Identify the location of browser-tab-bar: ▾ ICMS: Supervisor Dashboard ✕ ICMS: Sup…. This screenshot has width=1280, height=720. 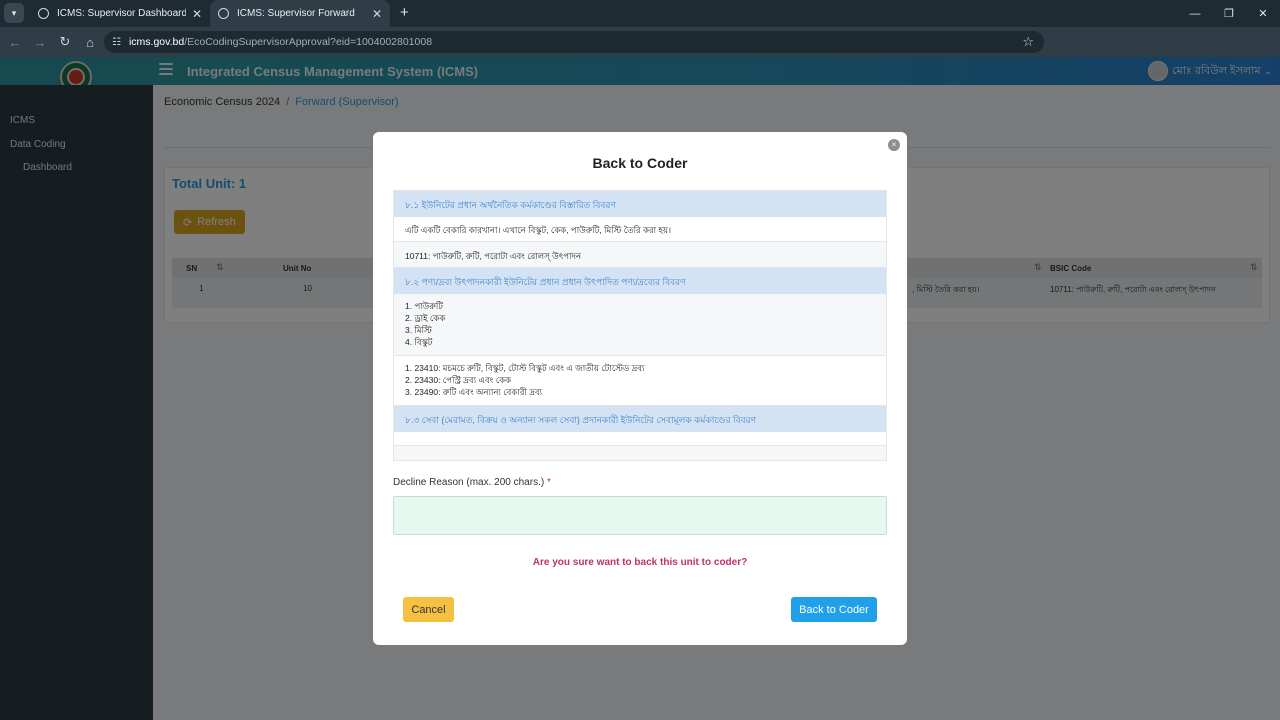
(640, 13).